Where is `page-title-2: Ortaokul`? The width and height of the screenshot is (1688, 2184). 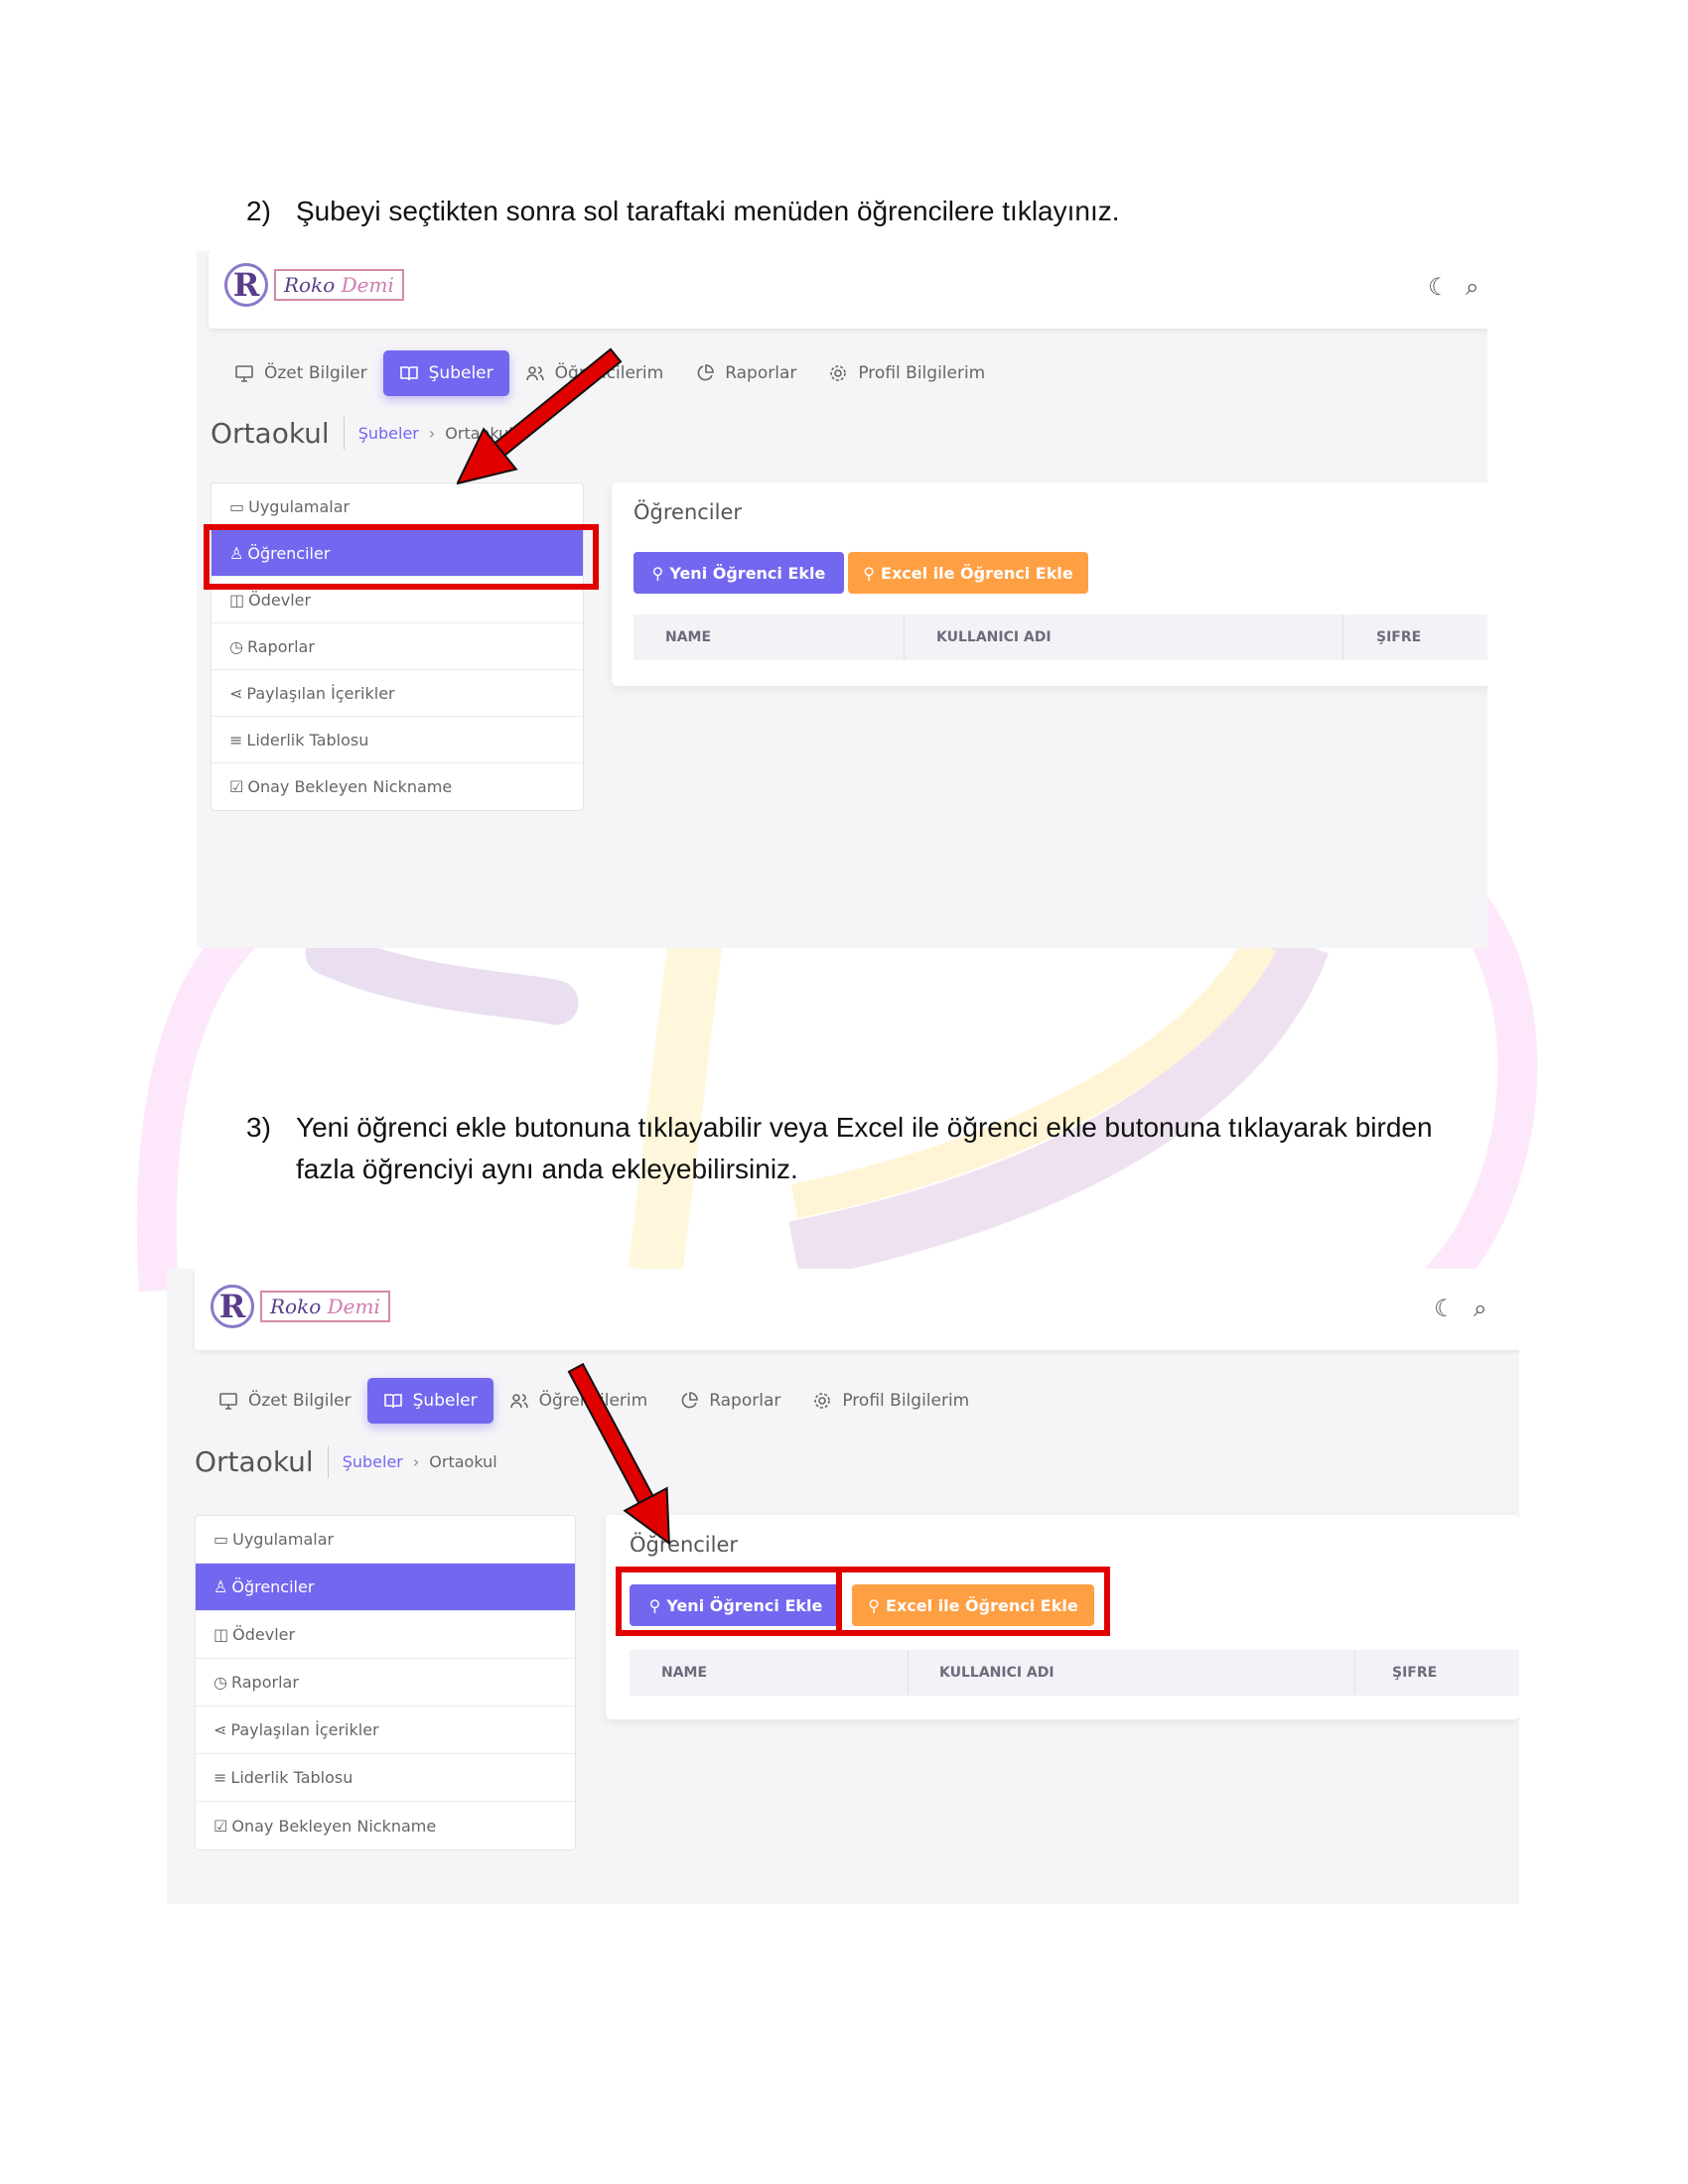 page-title-2: Ortaokul is located at coordinates (262, 1461).